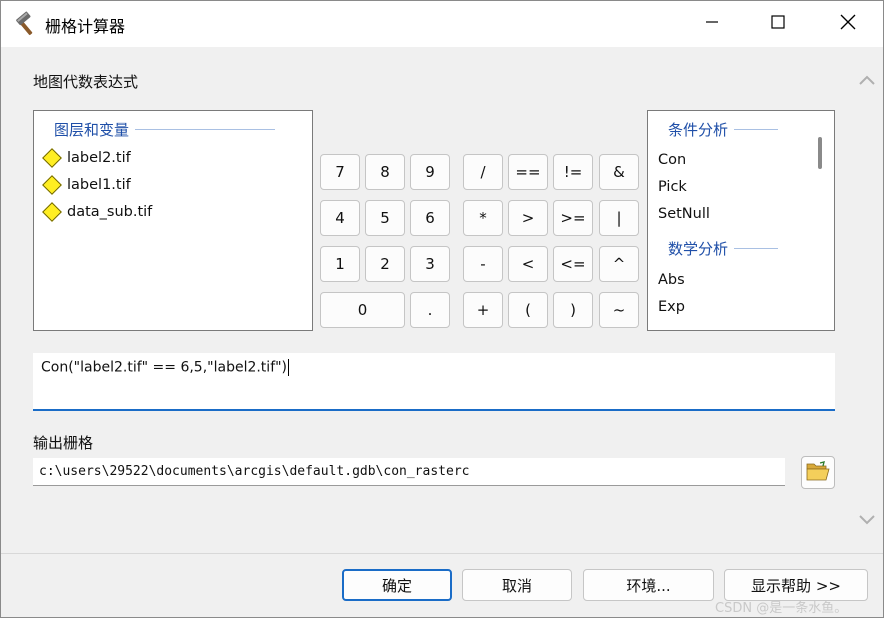 The image size is (884, 618). I want to click on function-item-pick: Pick, so click(672, 187).